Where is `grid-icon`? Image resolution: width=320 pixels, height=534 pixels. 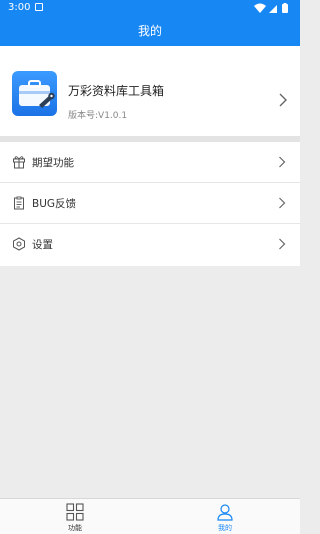
grid-icon is located at coordinates (75, 512).